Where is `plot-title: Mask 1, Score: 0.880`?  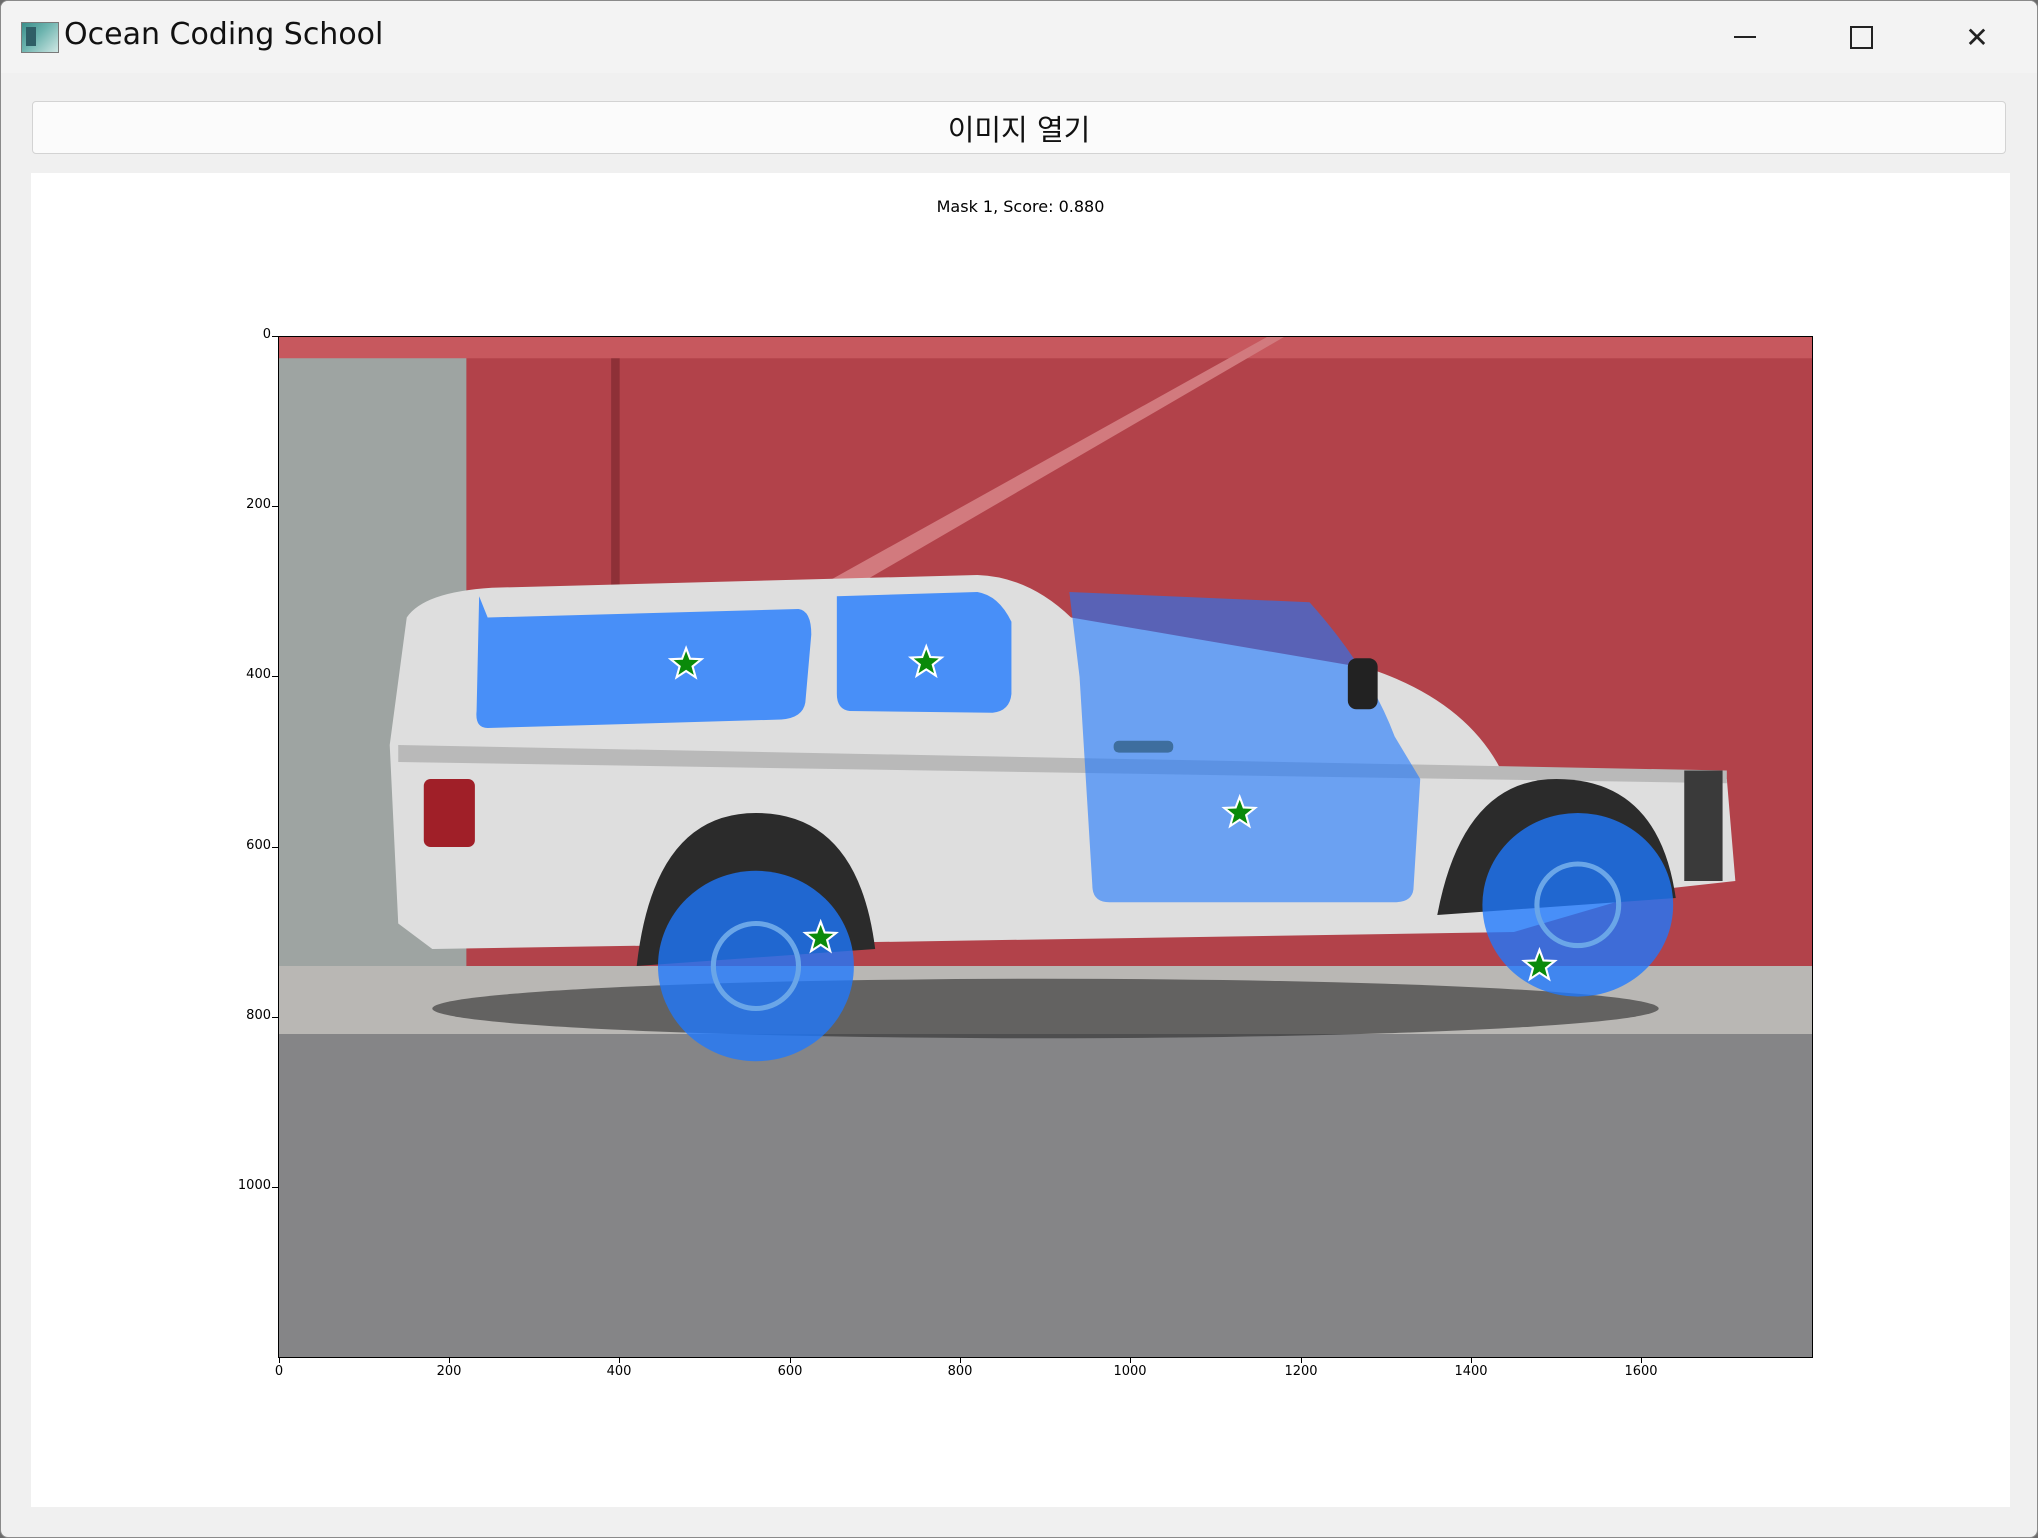
plot-title: Mask 1, Score: 0.880 is located at coordinates (1020, 206).